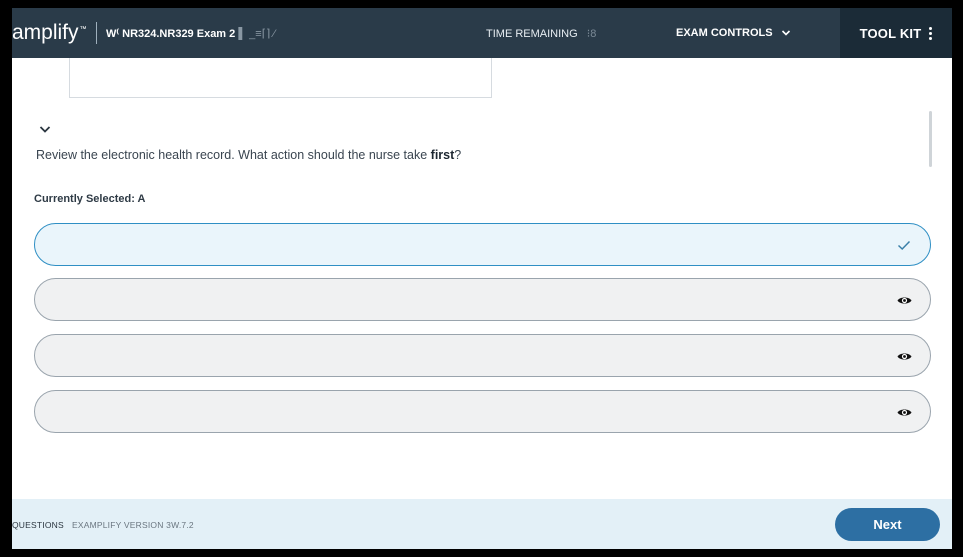 This screenshot has width=963, height=557. What do you see at coordinates (96, 33) in the screenshot?
I see `header-divider` at bounding box center [96, 33].